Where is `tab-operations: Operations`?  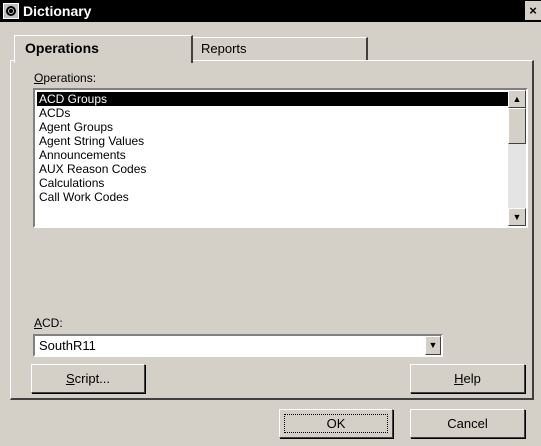 tab-operations: Operations is located at coordinates (103, 49).